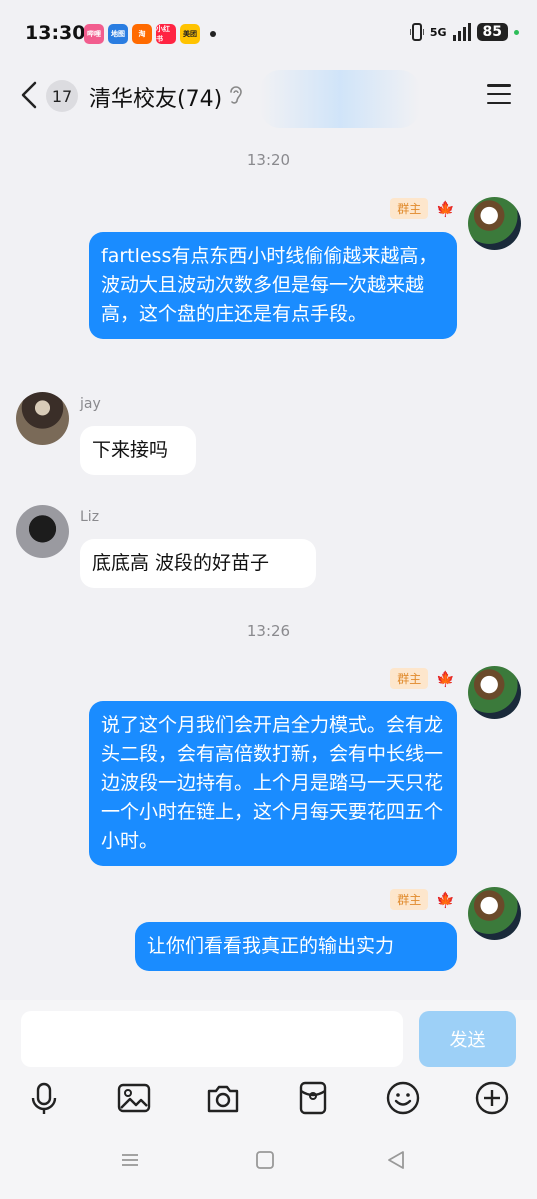  I want to click on timestamp: 13:20, so click(268, 160).